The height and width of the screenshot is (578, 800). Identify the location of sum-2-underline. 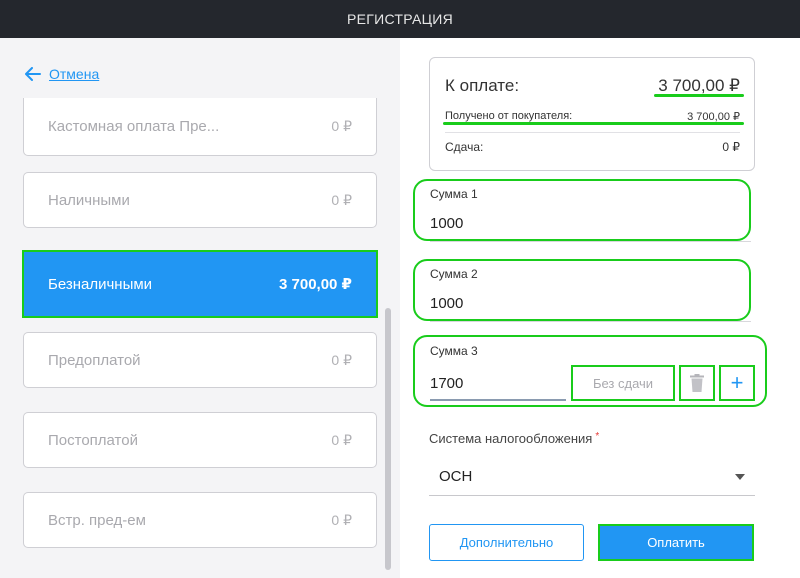
(590, 321).